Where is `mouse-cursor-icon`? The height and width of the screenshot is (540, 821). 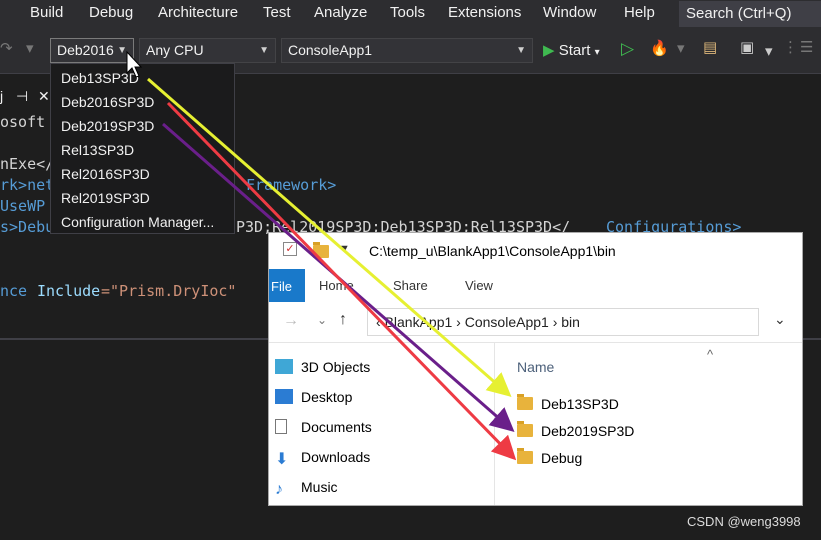 mouse-cursor-icon is located at coordinates (134, 64).